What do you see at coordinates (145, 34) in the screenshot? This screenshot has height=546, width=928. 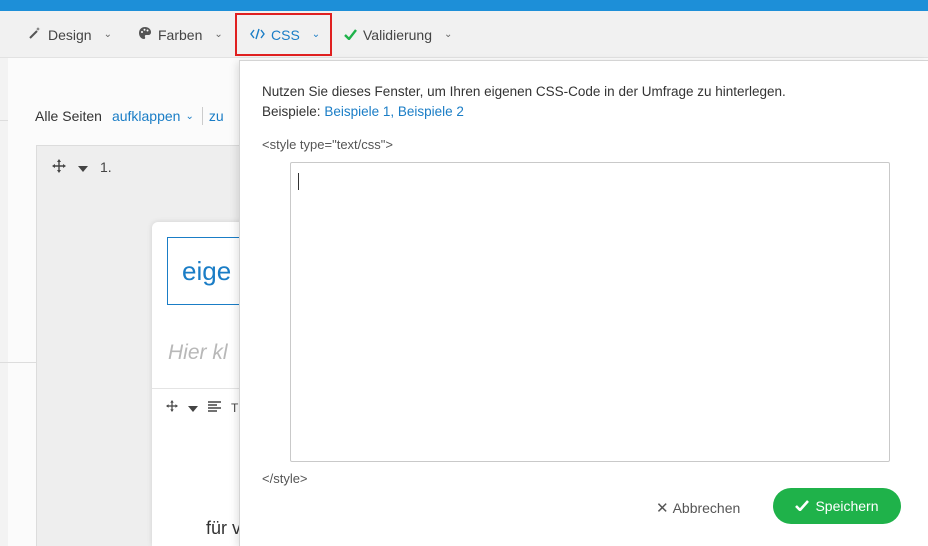 I see `palette-icon` at bounding box center [145, 34].